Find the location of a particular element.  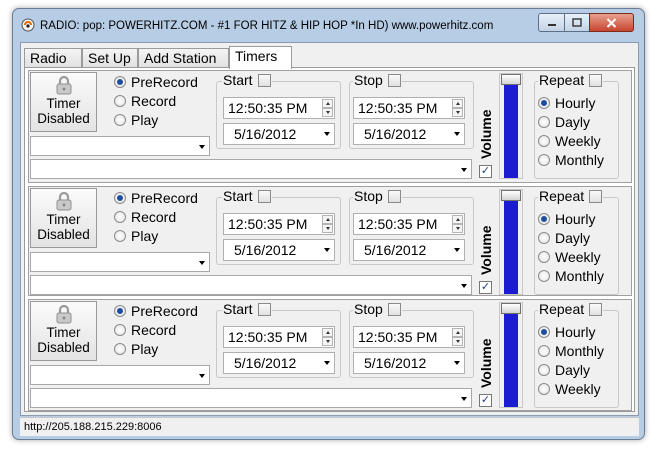

close-icon is located at coordinates (611, 22).